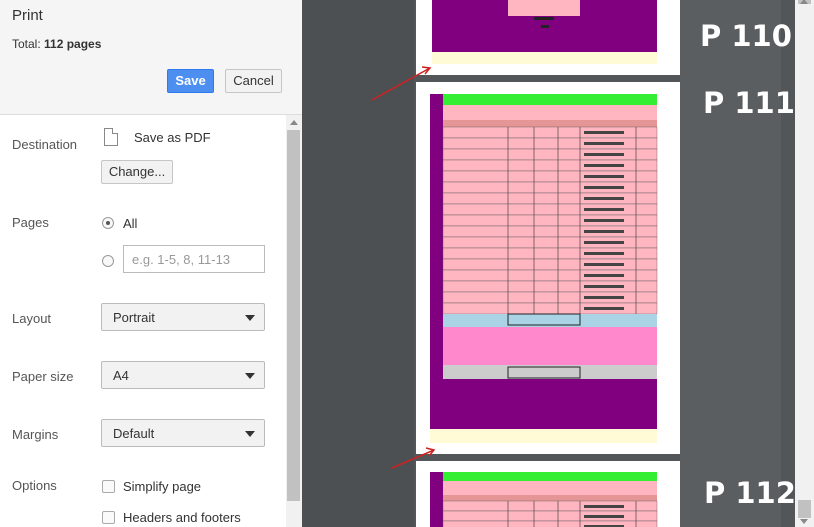 This screenshot has height=527, width=814. Describe the element at coordinates (108, 261) in the screenshot. I see `pages-range-radio` at that location.